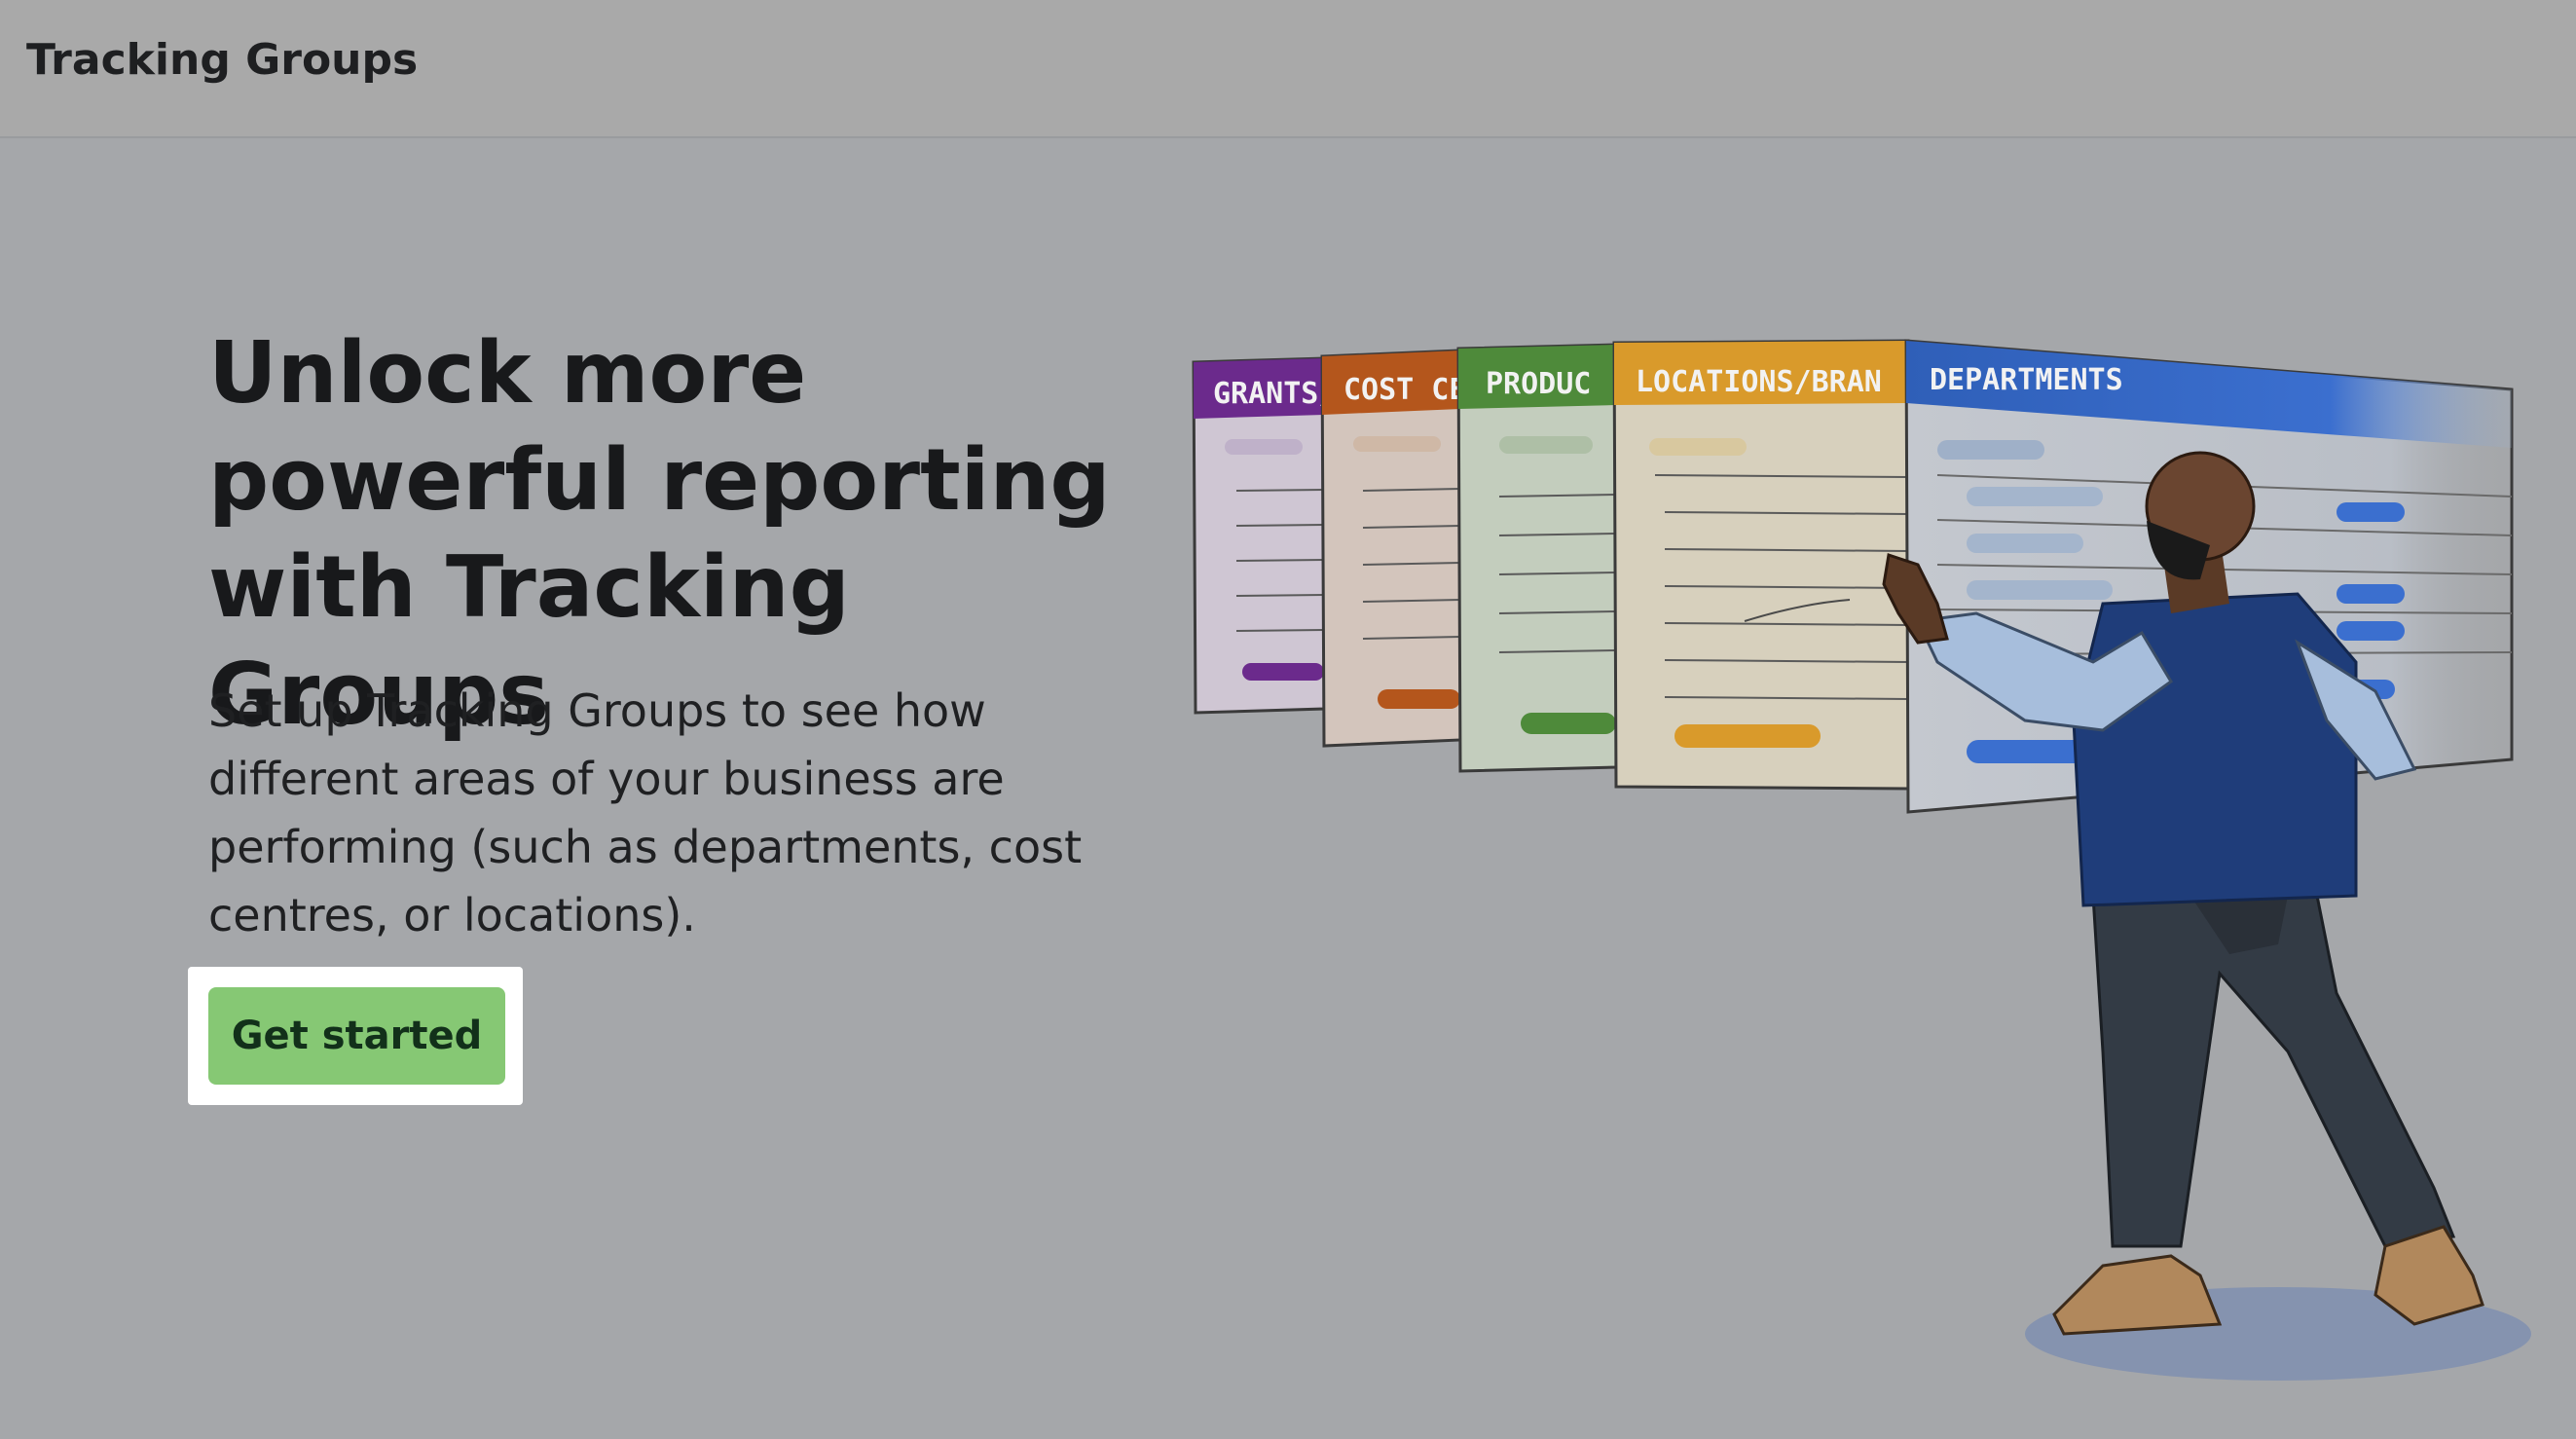 This screenshot has height=1439, width=2576. What do you see at coordinates (1404, 390) in the screenshot?
I see `cost-centres-card-label: COST CE` at bounding box center [1404, 390].